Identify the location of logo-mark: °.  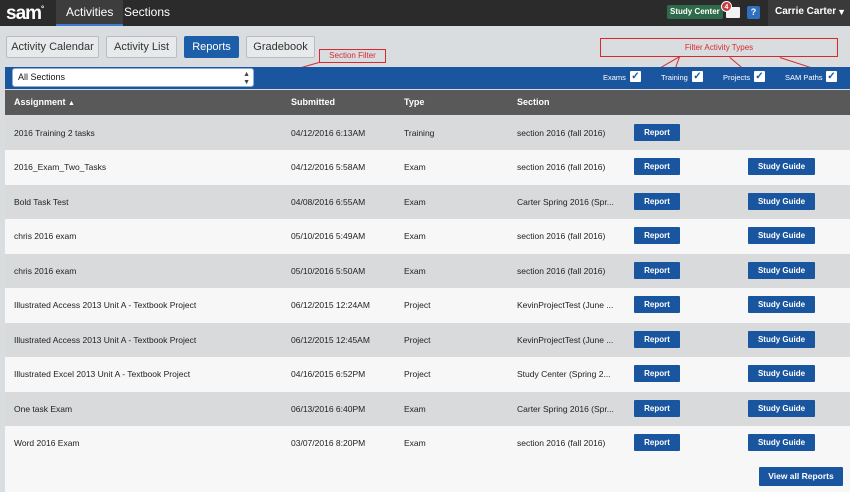
(42, 9).